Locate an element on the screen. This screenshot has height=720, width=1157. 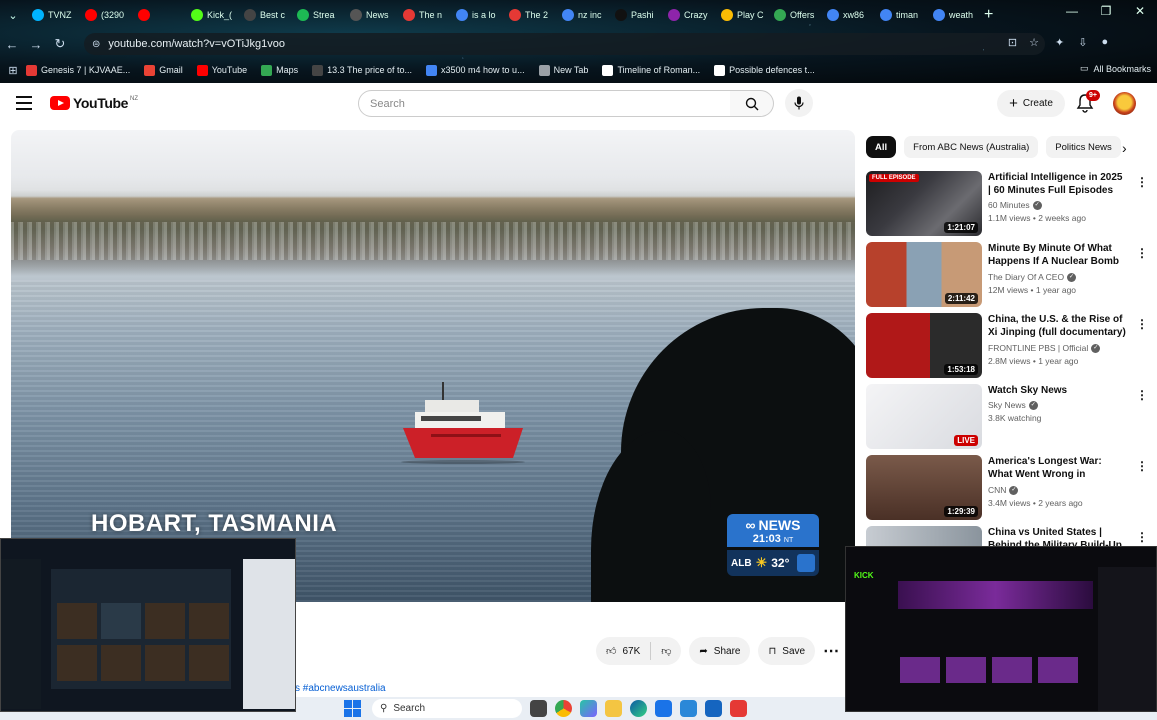
maximize-icon: ❐ is located at coordinates (1106, 11).